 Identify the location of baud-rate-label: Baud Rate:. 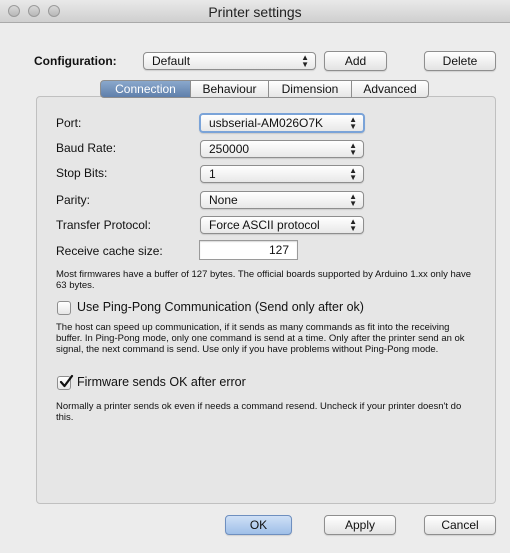
(86, 148).